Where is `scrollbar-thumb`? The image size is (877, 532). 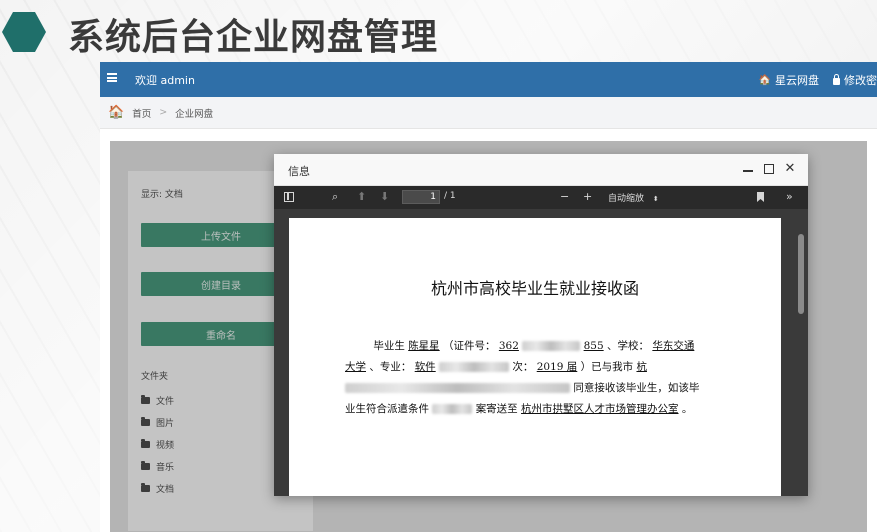
scrollbar-thumb is located at coordinates (801, 274).